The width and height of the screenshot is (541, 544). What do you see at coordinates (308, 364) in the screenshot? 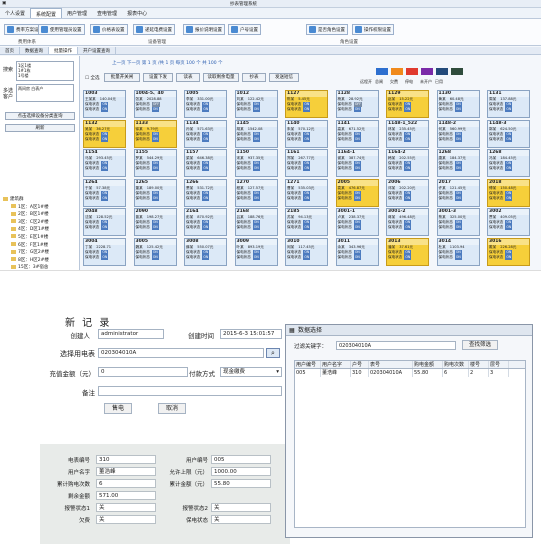
I see `table-header-cell: 用户编号` at bounding box center [308, 364].